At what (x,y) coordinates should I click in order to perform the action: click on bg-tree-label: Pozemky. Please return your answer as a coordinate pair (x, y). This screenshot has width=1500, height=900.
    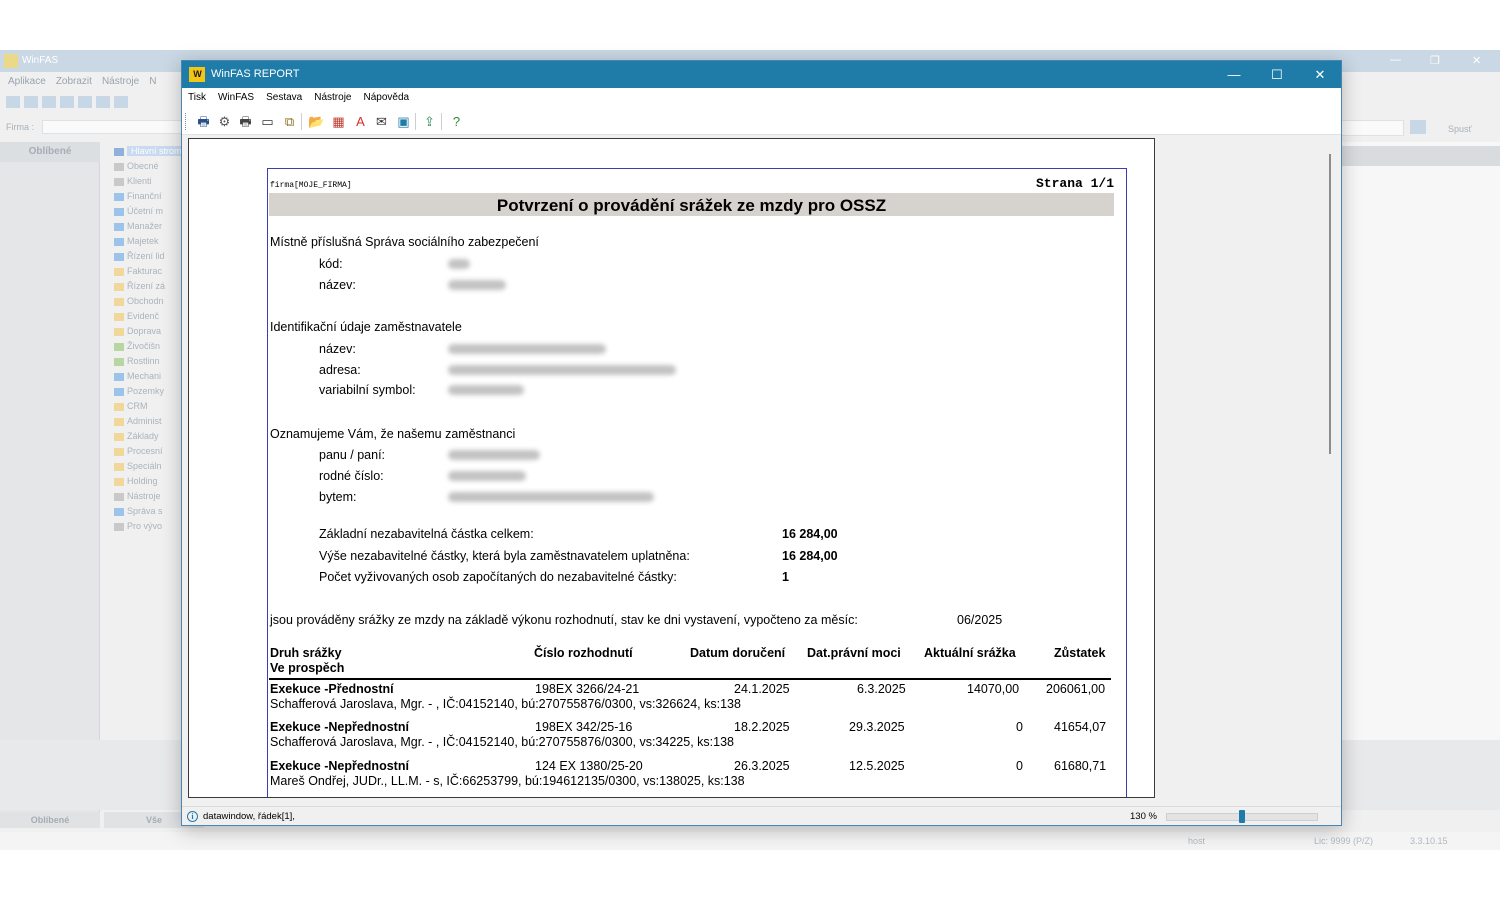
    Looking at the image, I should click on (146, 391).